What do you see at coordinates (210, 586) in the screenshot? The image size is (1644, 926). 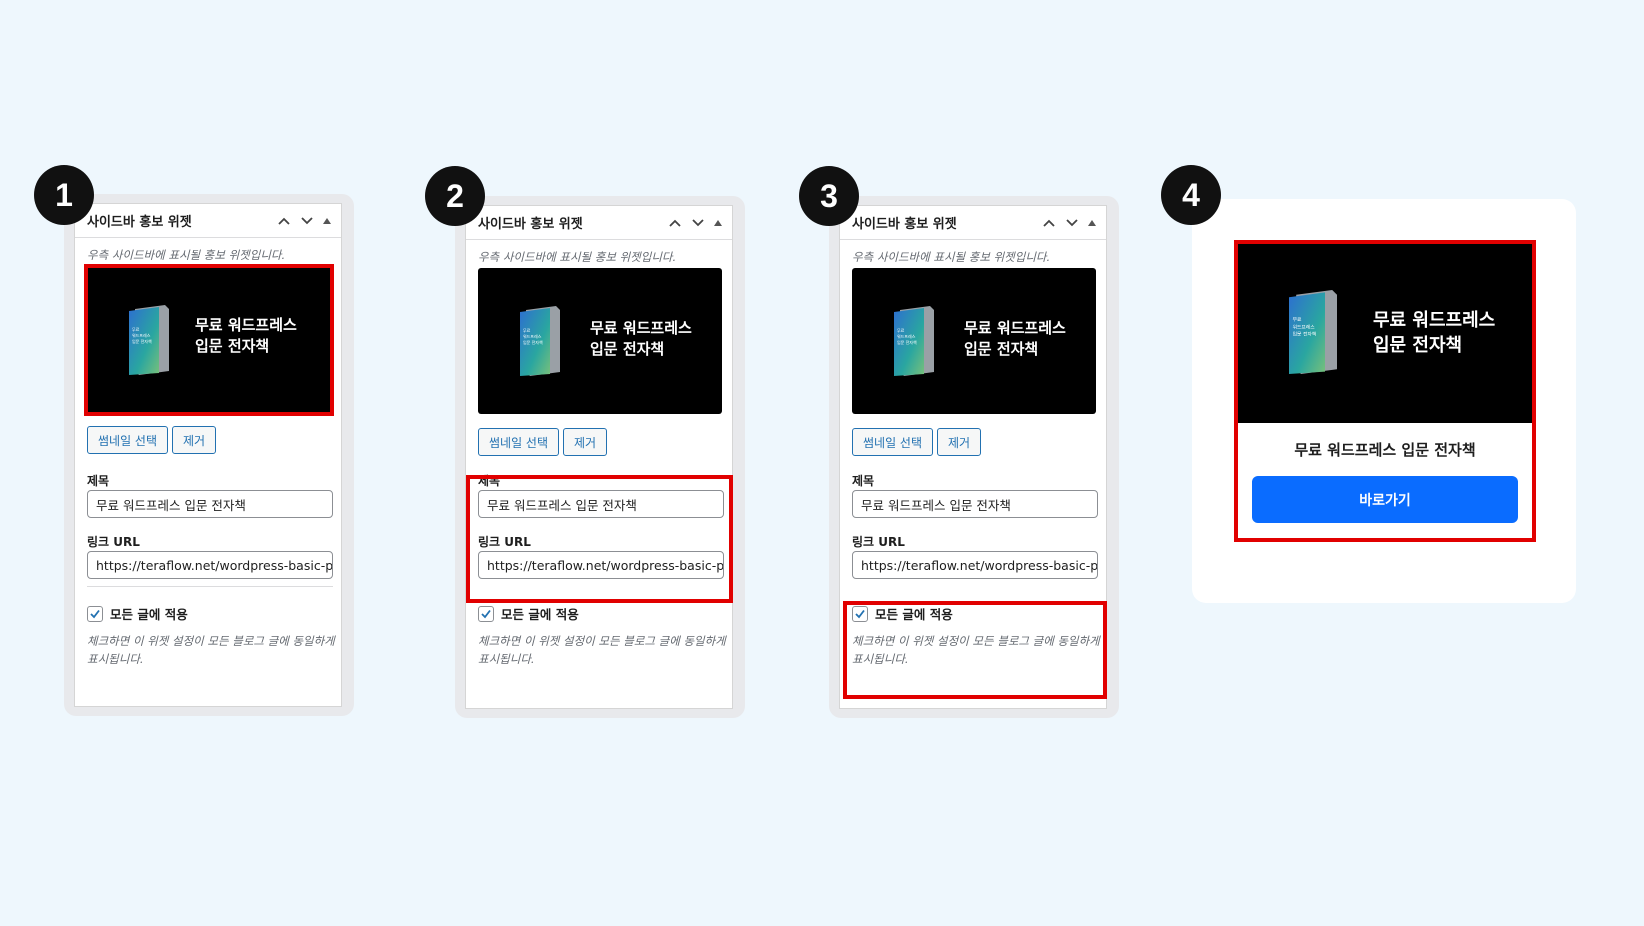 I see `divider` at bounding box center [210, 586].